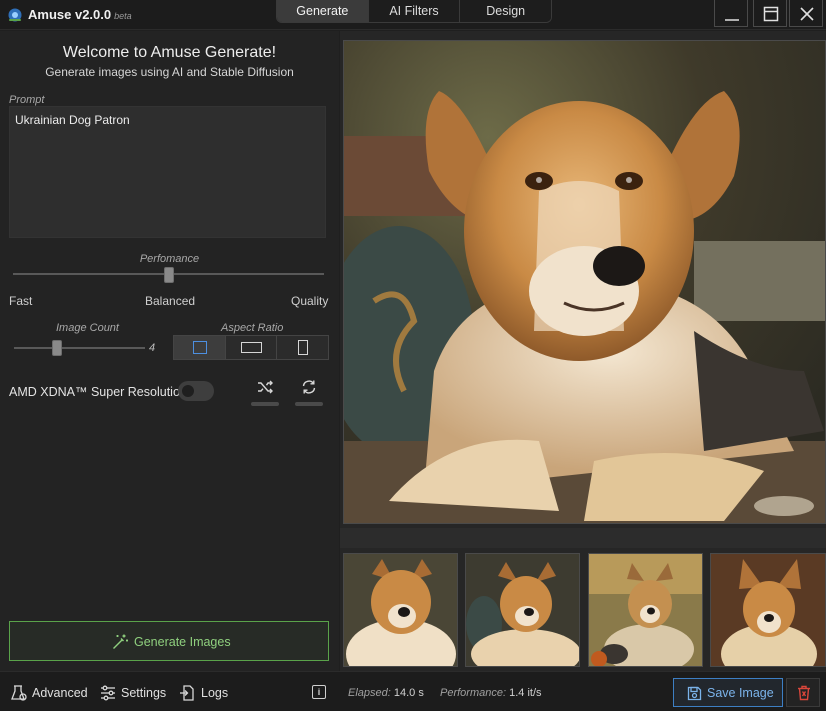 The image size is (826, 711). I want to click on maximize-icon, so click(771, 14).